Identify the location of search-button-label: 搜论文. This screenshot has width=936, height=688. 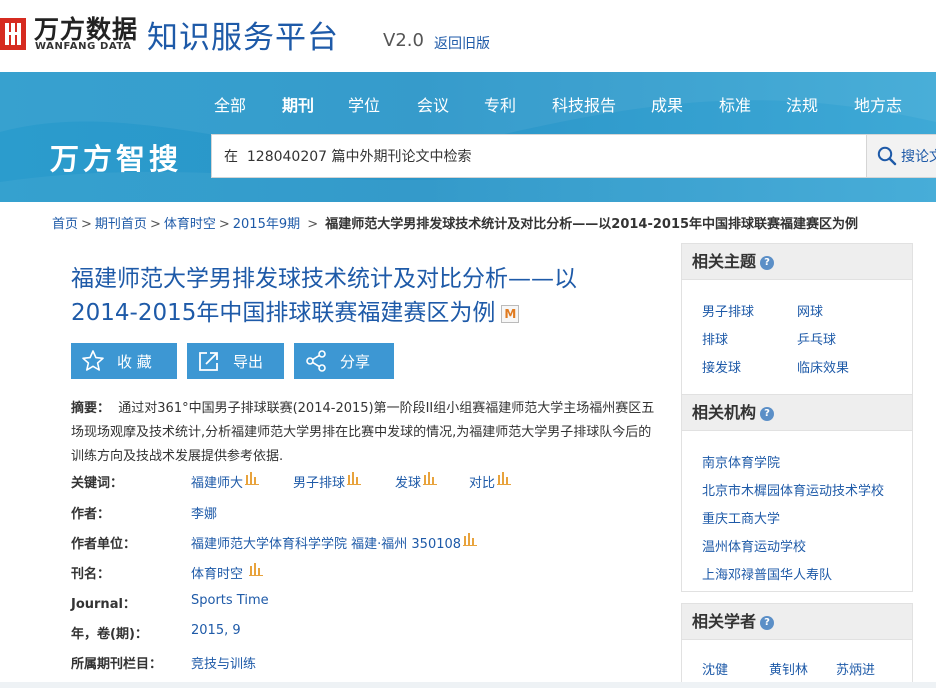
(918, 157).